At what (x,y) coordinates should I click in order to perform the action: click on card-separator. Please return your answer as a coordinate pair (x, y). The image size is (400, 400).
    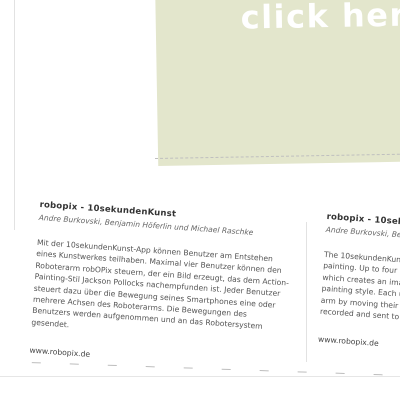
    Looking at the image, I should click on (306, 292).